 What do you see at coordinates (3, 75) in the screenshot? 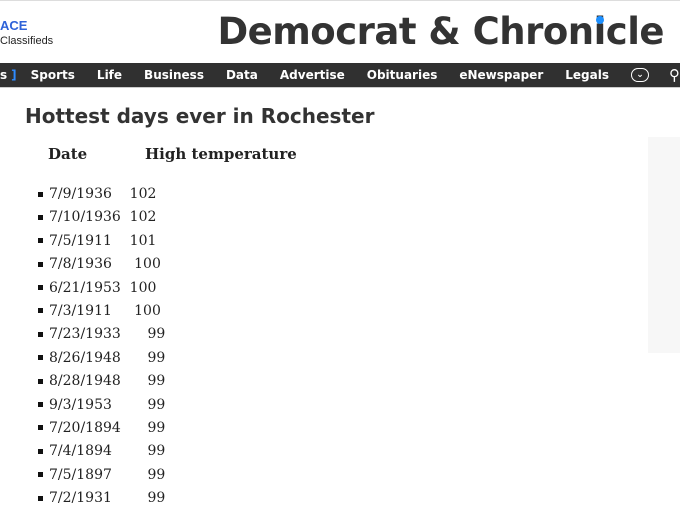
I see `nav-item-partial: s` at bounding box center [3, 75].